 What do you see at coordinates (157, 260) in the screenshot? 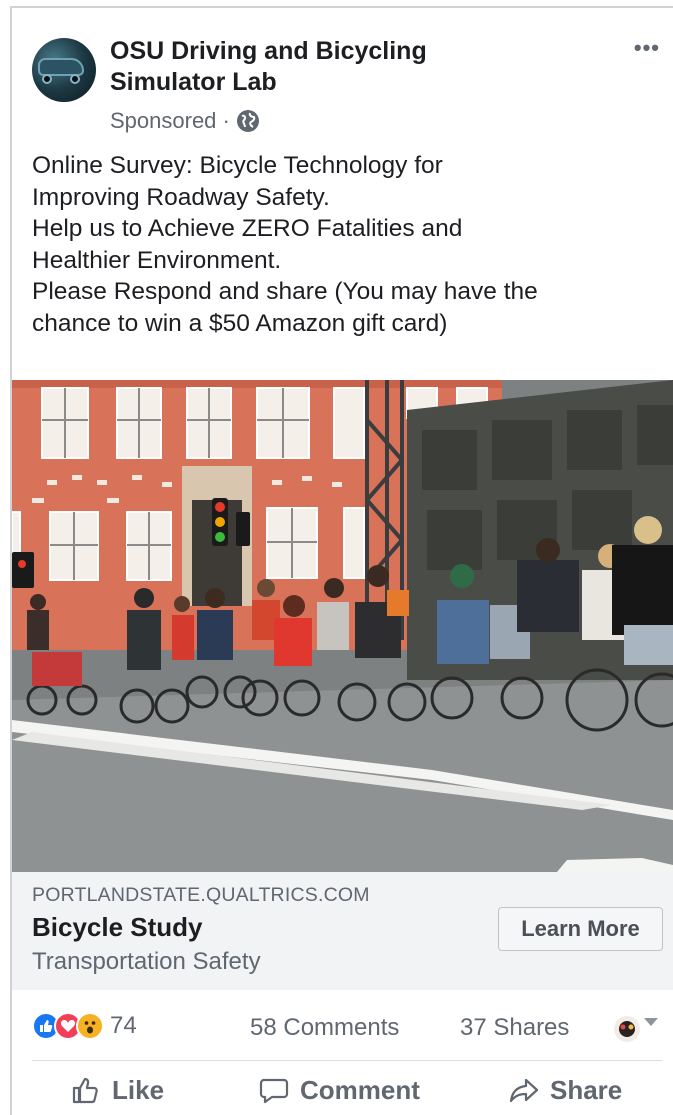
I see `post-text-line: Healthier Environment.` at bounding box center [157, 260].